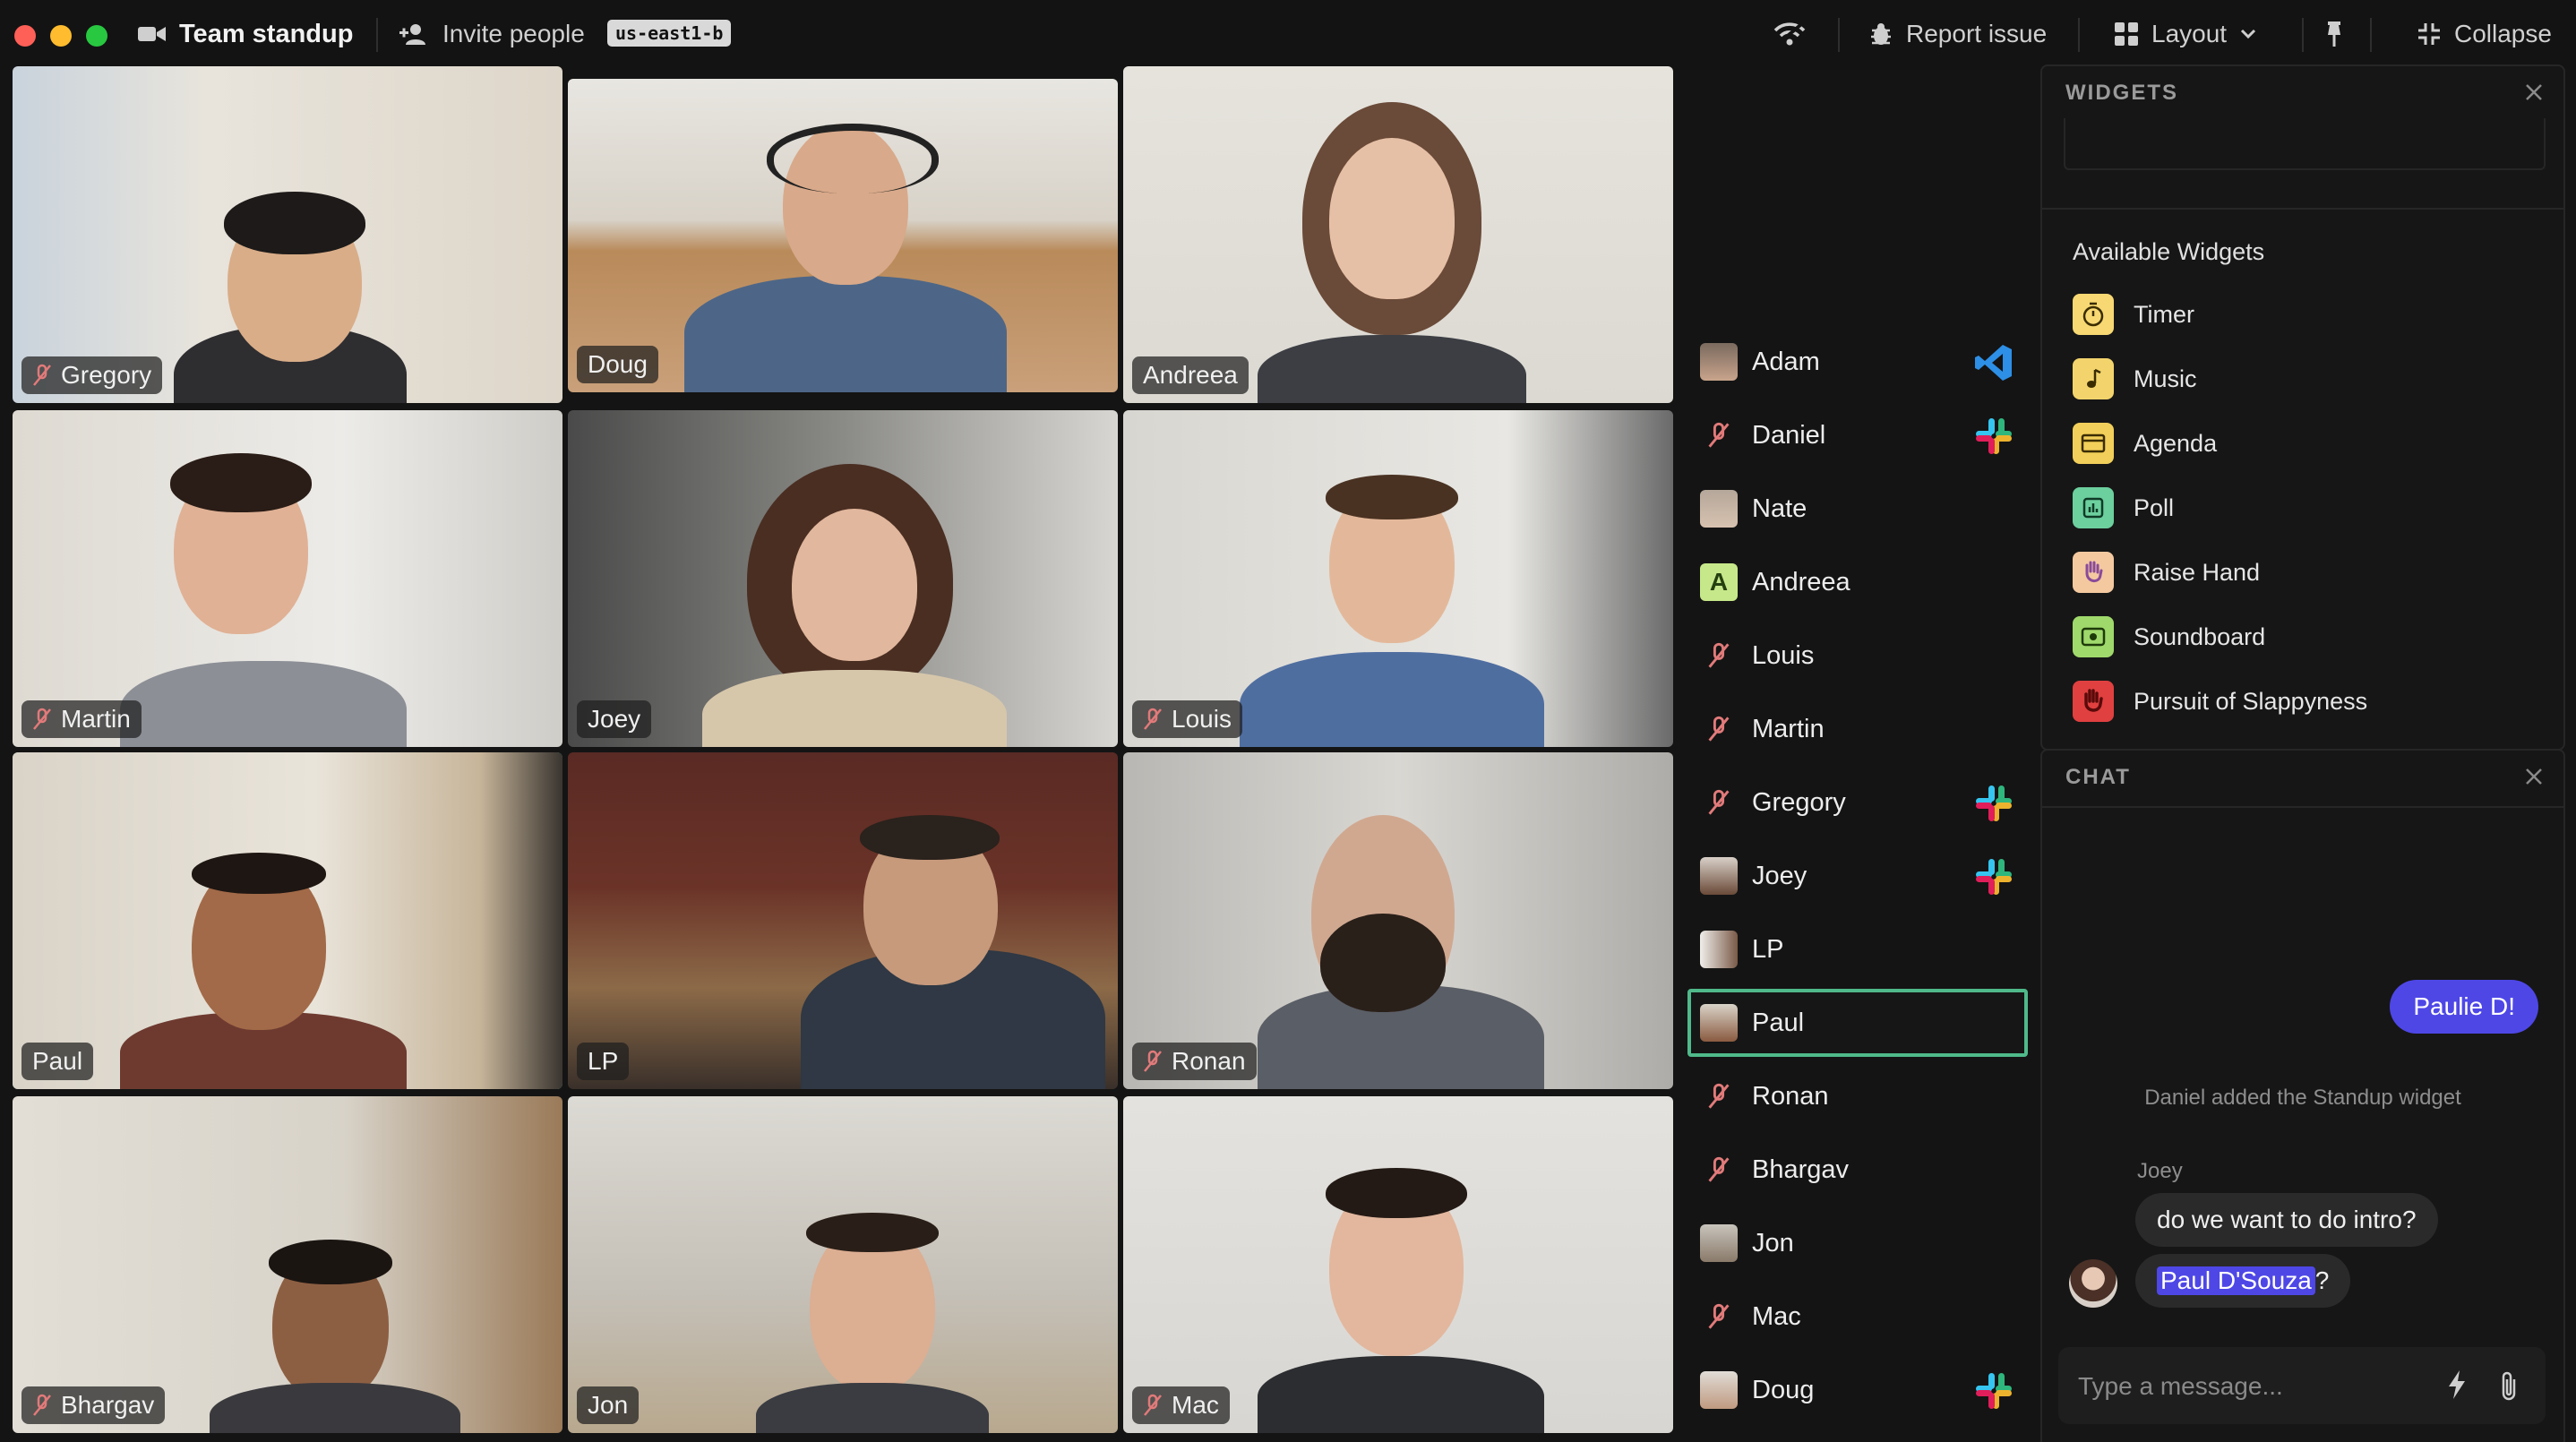  Describe the element at coordinates (1719, 582) in the screenshot. I see `avatar-initial: A` at that location.